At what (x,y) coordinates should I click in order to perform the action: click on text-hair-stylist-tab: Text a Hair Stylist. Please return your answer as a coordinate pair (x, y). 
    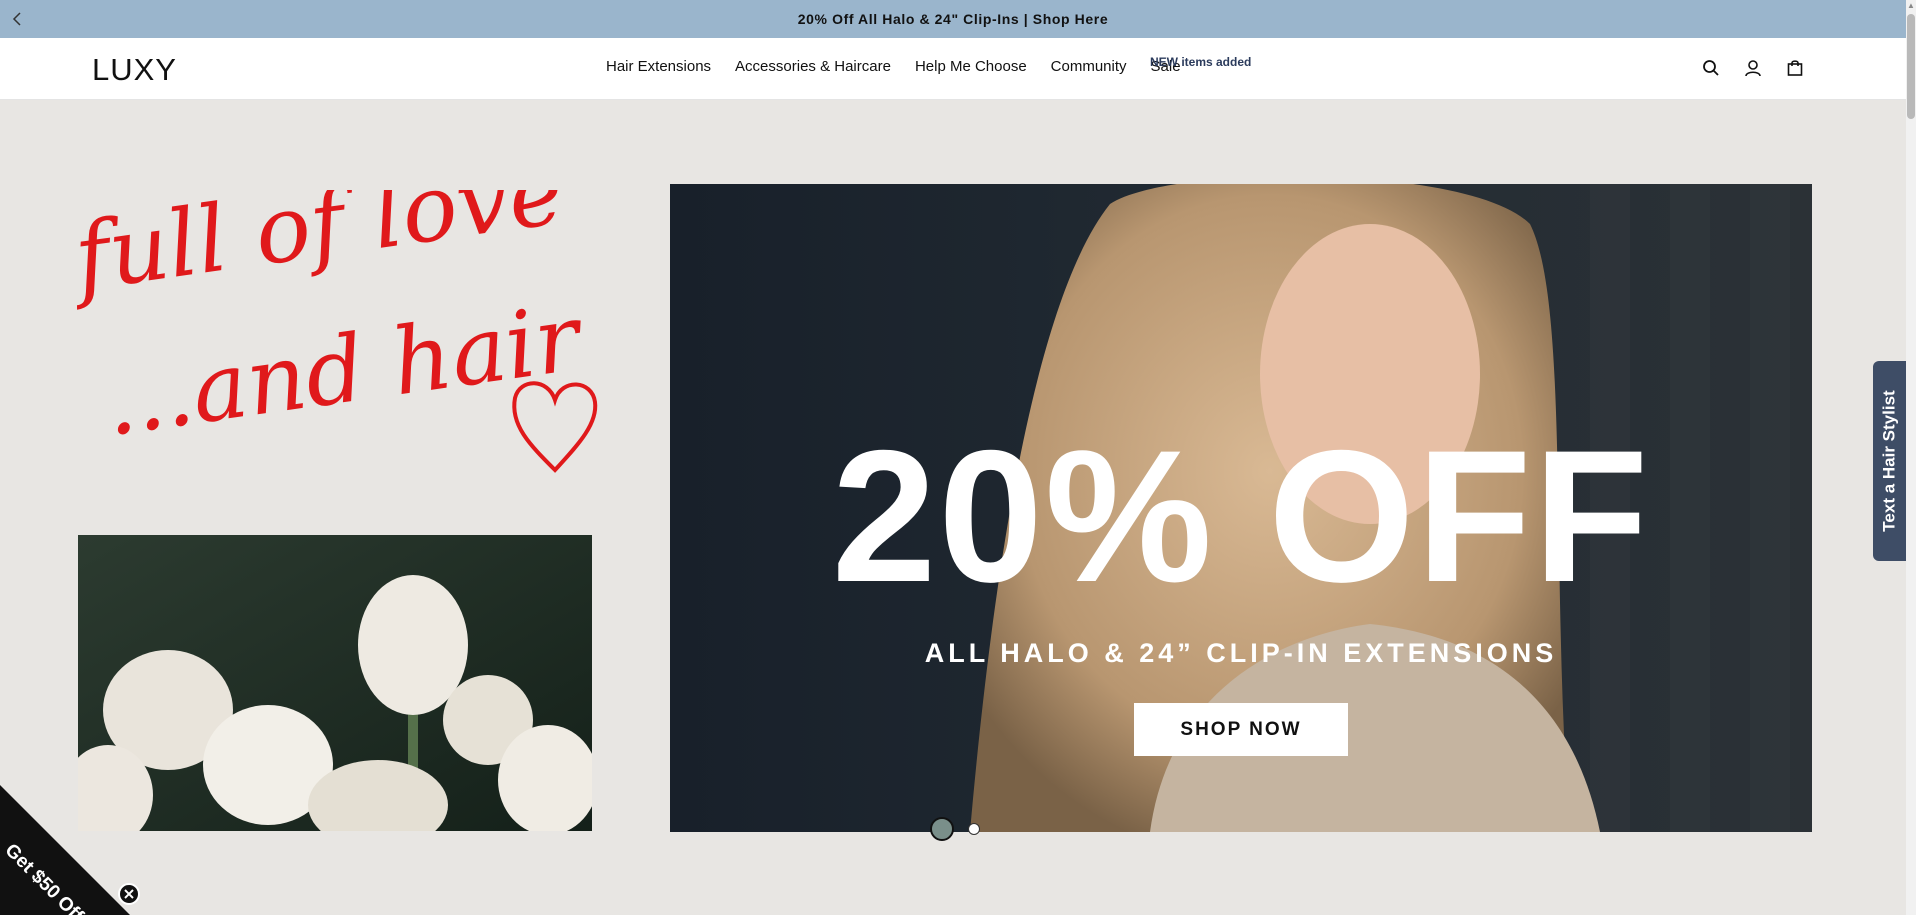
    Looking at the image, I should click on (1889, 461).